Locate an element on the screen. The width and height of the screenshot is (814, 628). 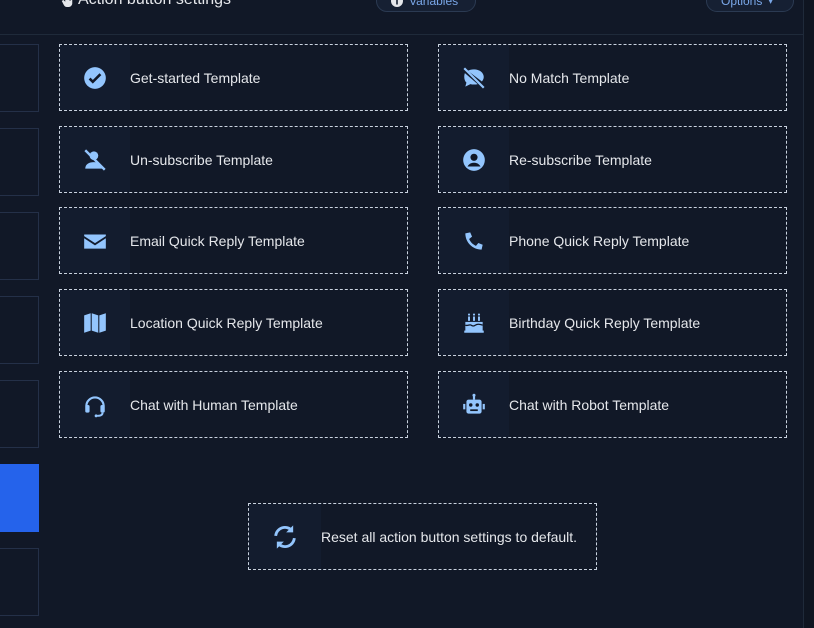
chevron-down-icon: ▾ is located at coordinates (770, 3).